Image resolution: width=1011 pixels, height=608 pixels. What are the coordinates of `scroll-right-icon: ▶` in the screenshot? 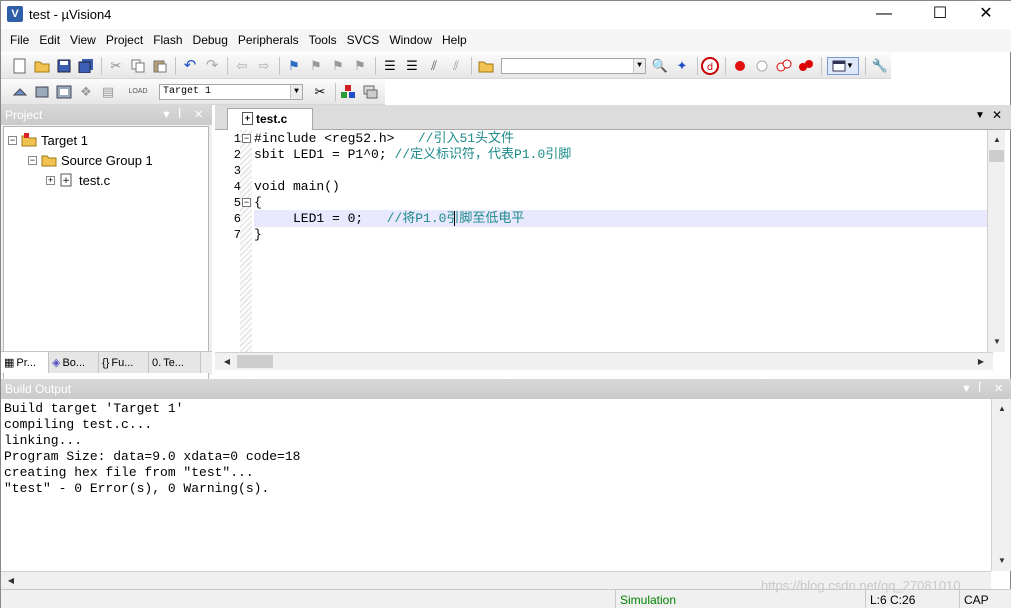 It's located at (981, 362).